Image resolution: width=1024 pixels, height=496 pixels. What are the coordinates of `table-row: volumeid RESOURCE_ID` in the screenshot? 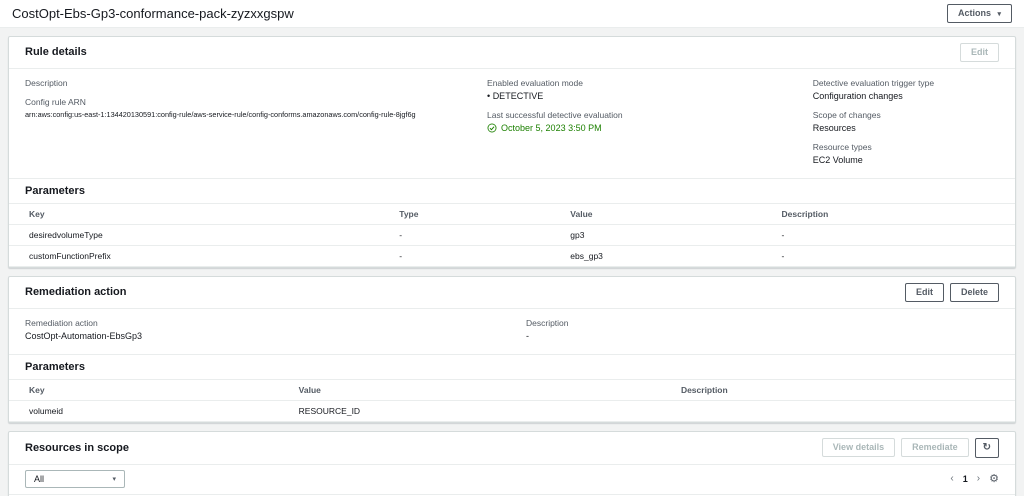 It's located at (512, 411).